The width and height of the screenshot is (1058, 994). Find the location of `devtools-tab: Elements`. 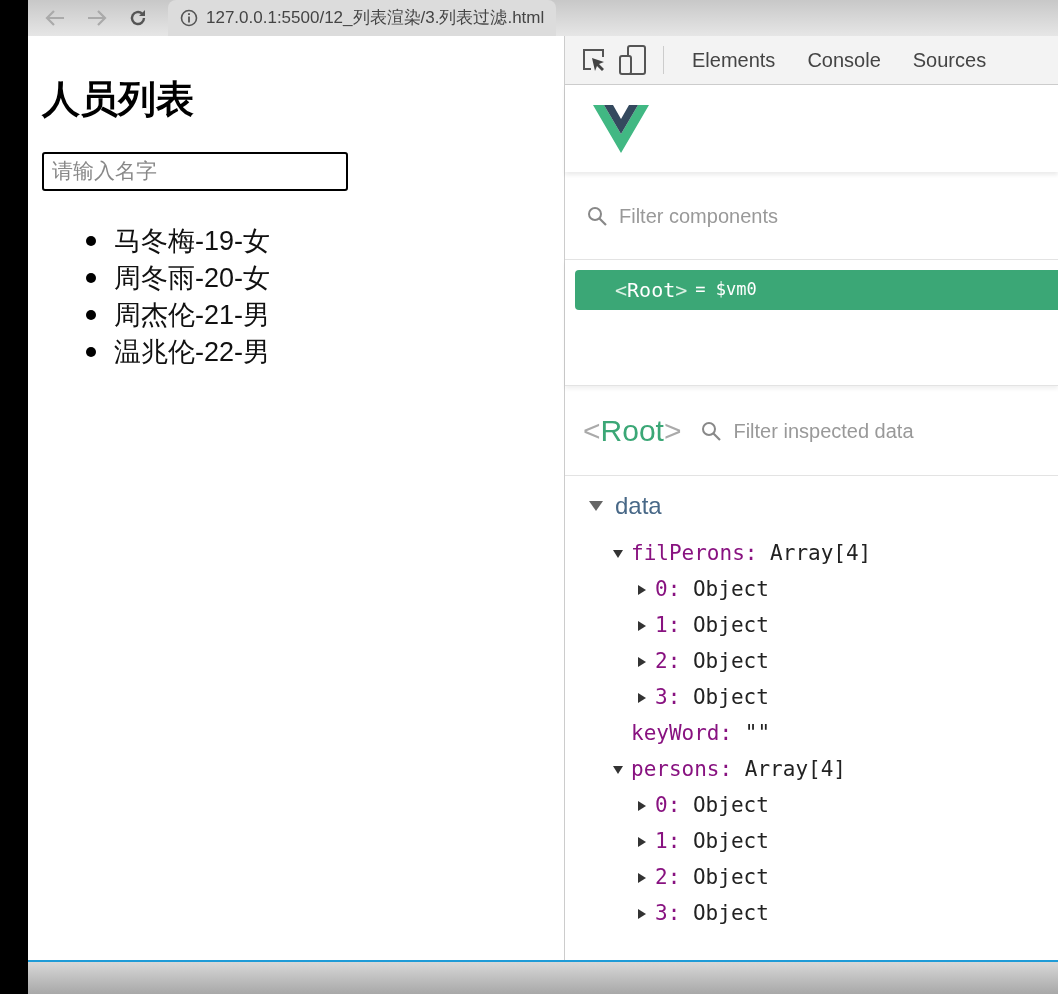

devtools-tab: Elements is located at coordinates (734, 60).